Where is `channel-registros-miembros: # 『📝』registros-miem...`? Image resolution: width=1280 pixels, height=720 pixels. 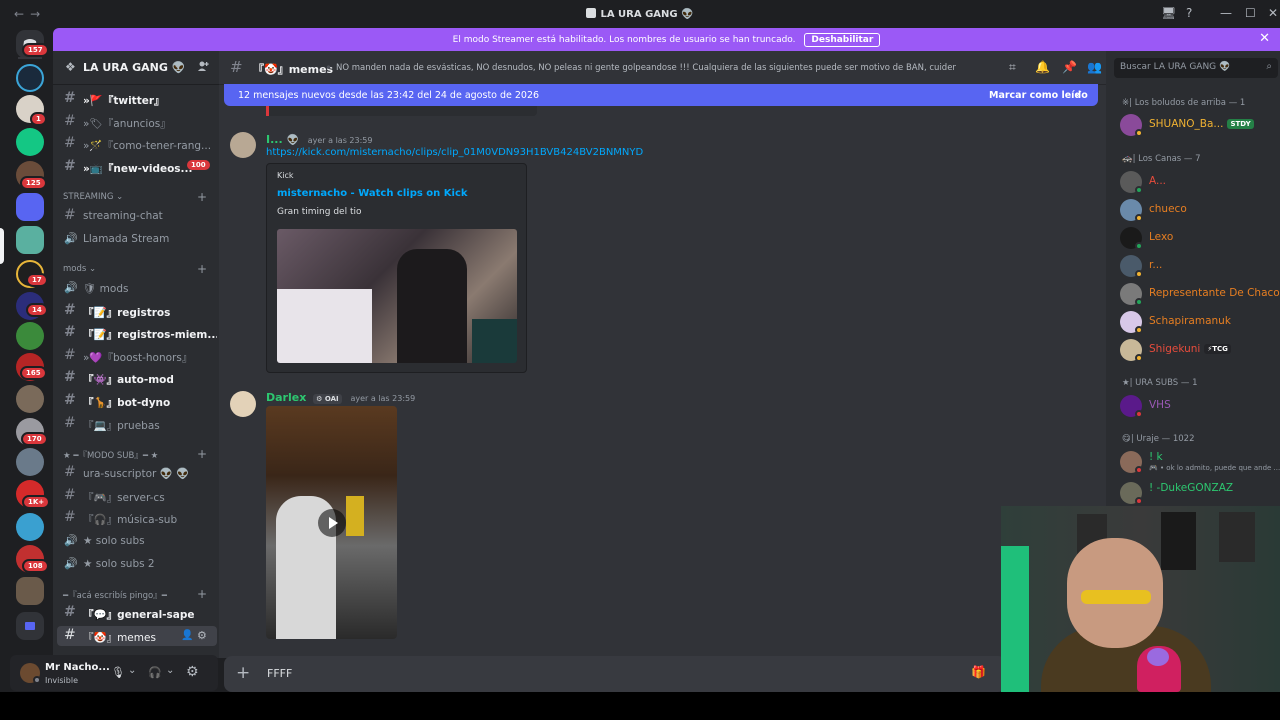
channel-registros-miembros: # 『📝』registros-miem... is located at coordinates (137, 333).